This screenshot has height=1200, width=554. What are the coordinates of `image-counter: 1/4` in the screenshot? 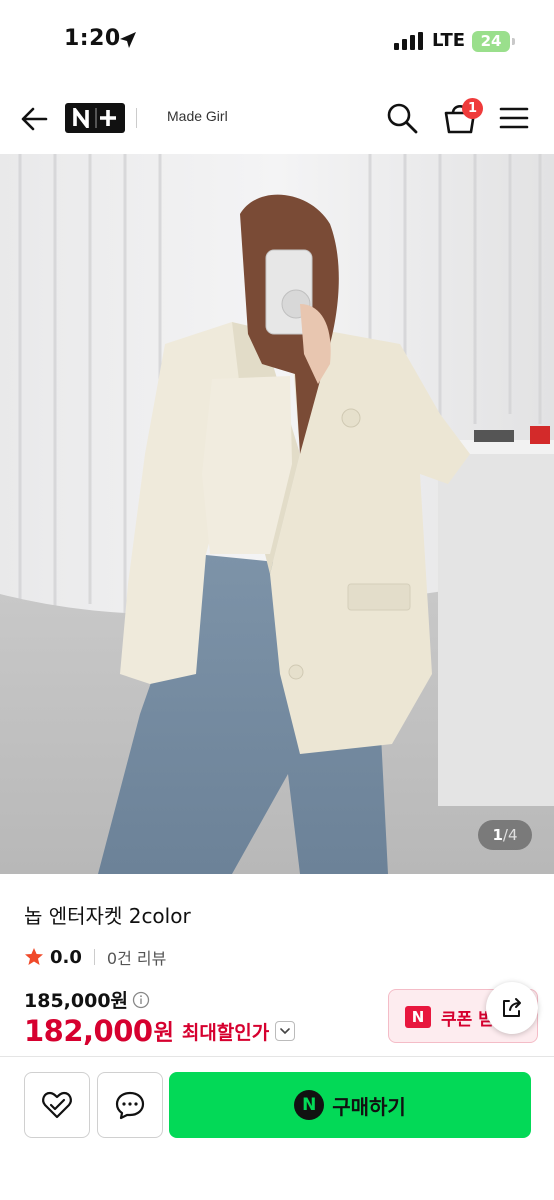 It's located at (505, 835).